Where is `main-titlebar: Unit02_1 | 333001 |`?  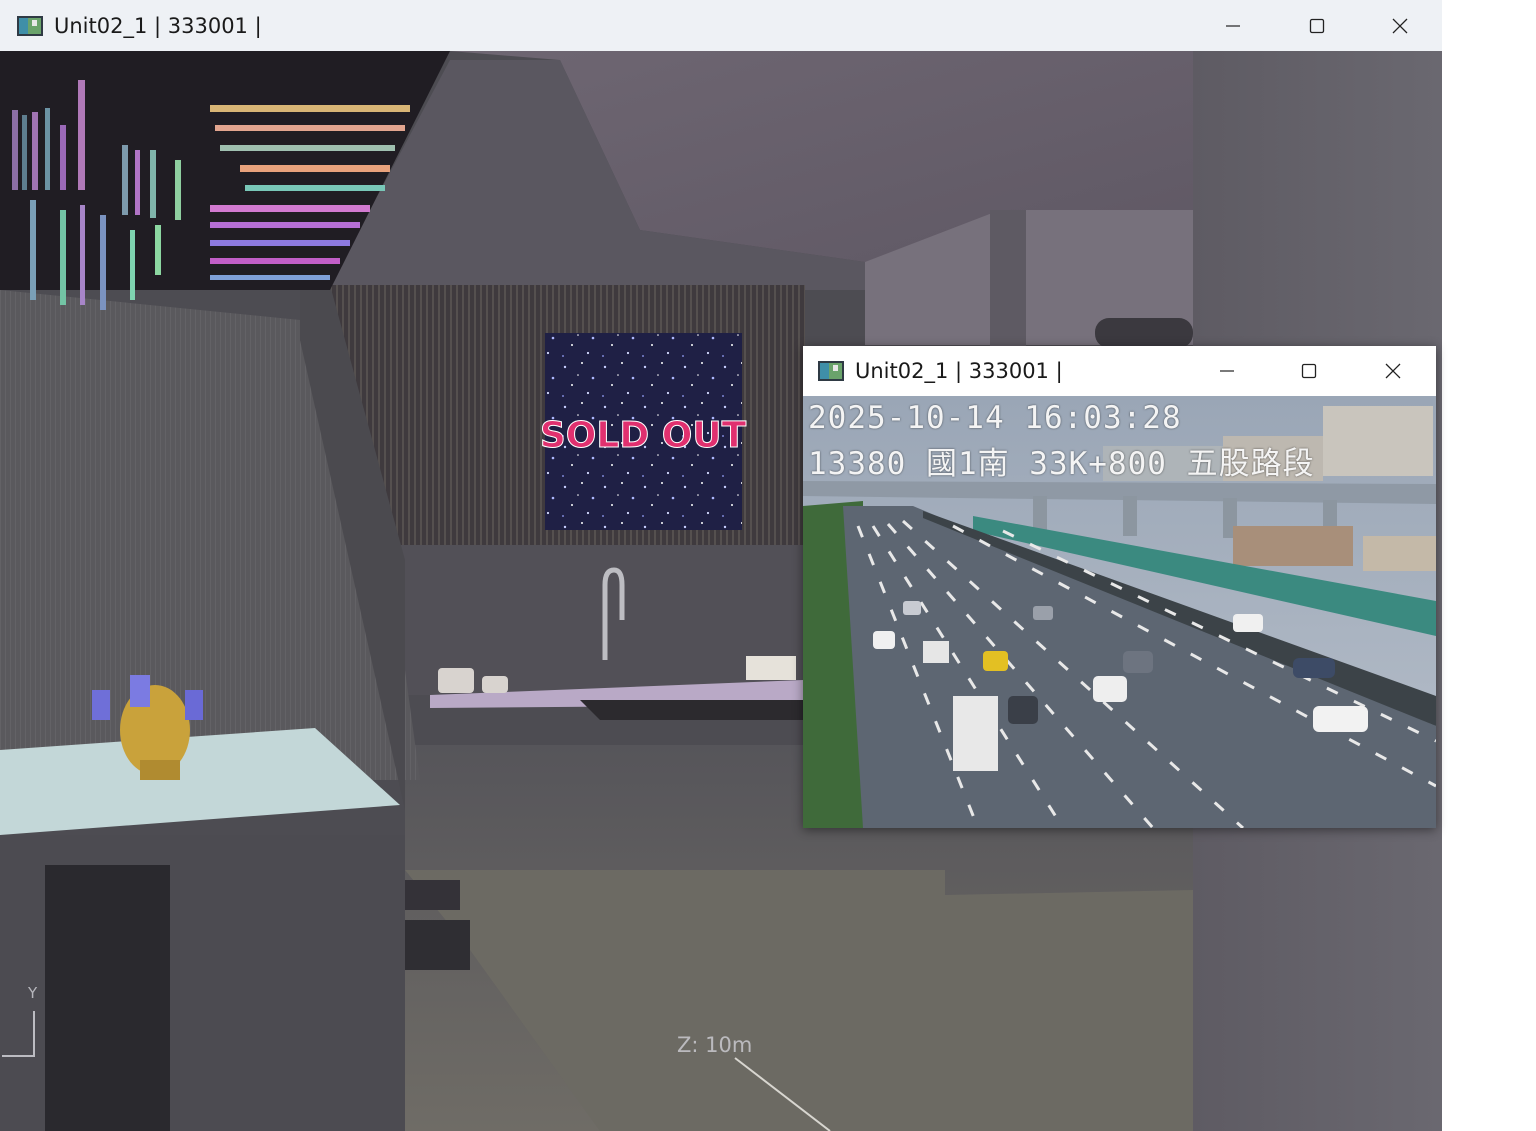 main-titlebar: Unit02_1 | 333001 | is located at coordinates (721, 25).